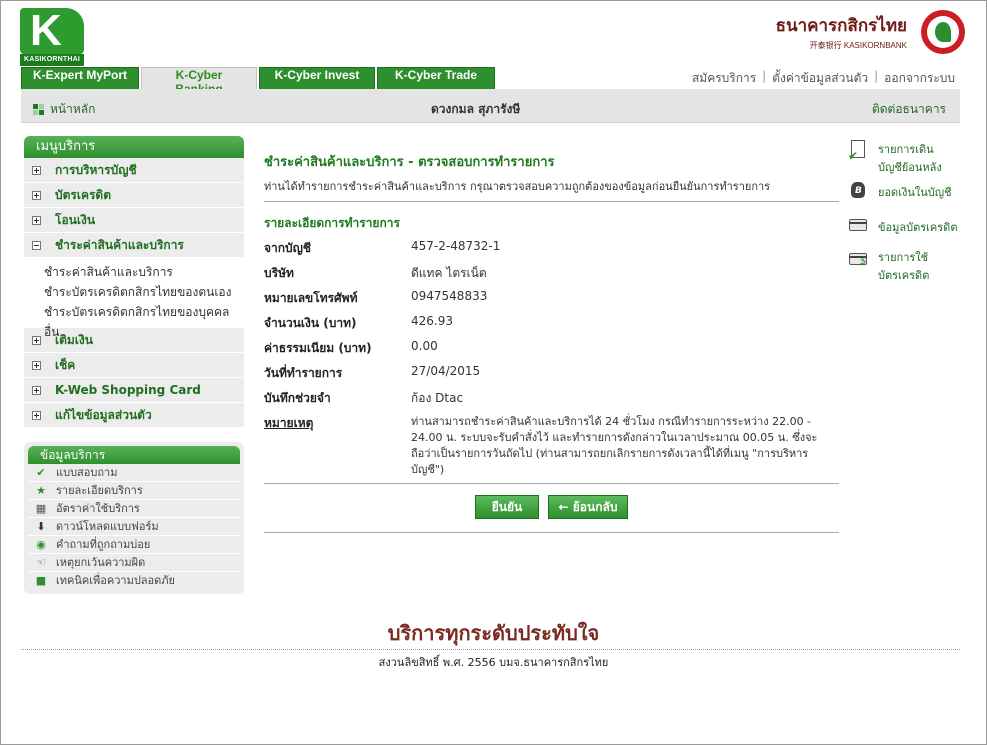 The height and width of the screenshot is (745, 987). I want to click on detail-label: วันที่ทำรายการ, so click(303, 373).